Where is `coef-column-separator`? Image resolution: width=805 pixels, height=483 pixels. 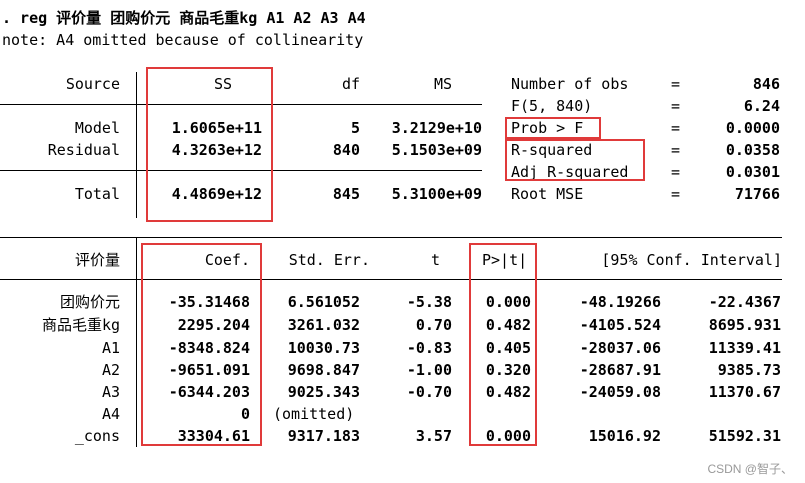
coef-column-separator is located at coordinates (136, 342).